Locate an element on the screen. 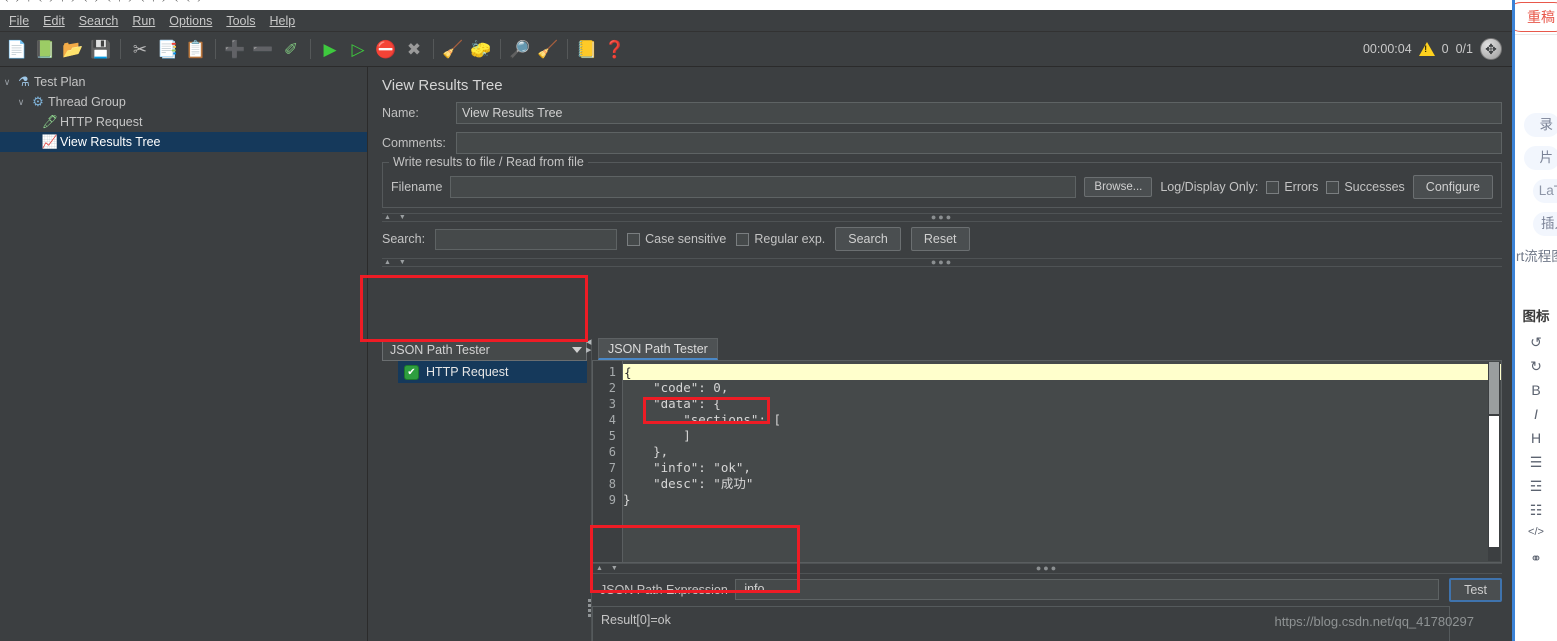 The image size is (1557, 641). upper-splitter: ▲ ▼ ●●● is located at coordinates (942, 217).